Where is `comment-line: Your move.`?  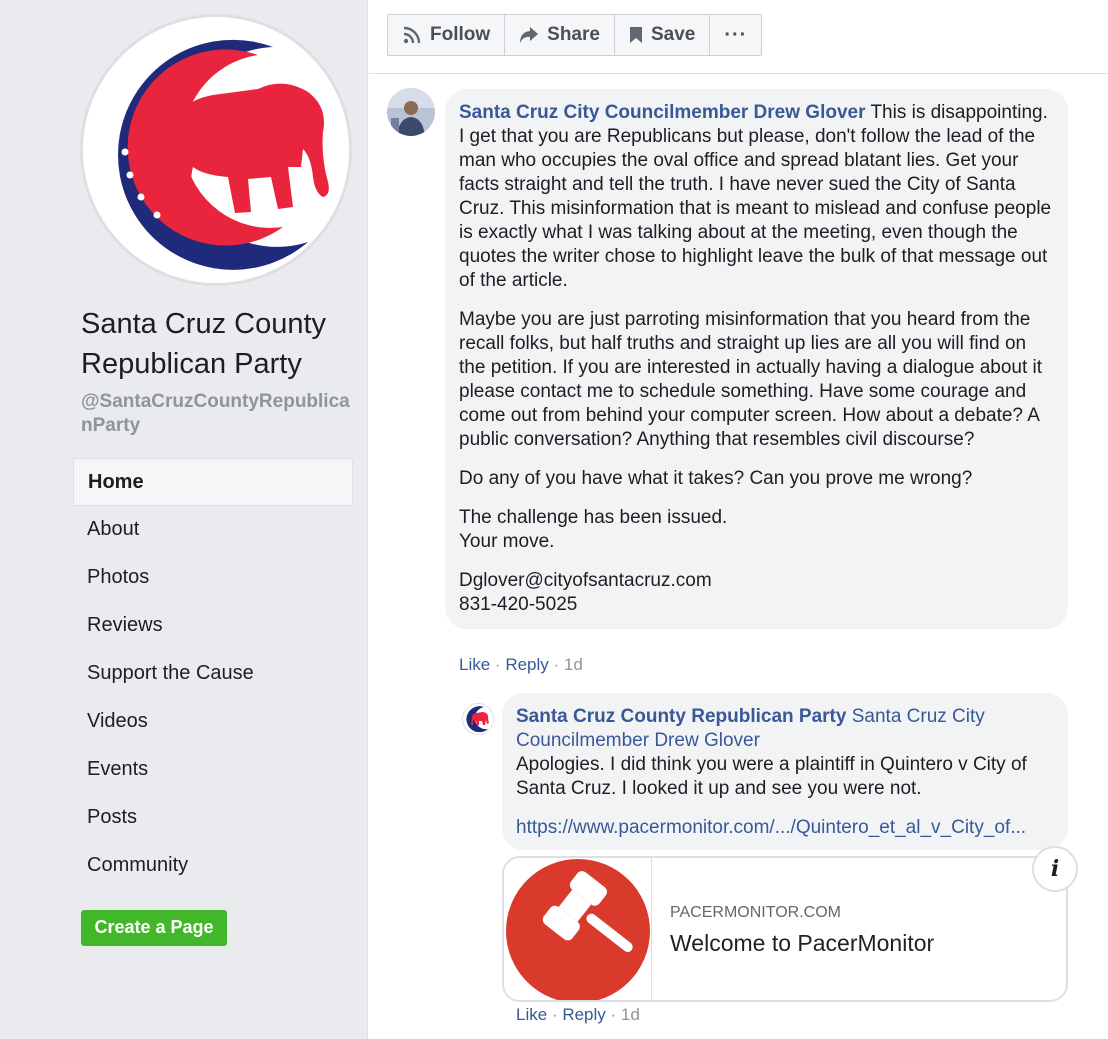
comment-line: Your move. is located at coordinates (507, 541).